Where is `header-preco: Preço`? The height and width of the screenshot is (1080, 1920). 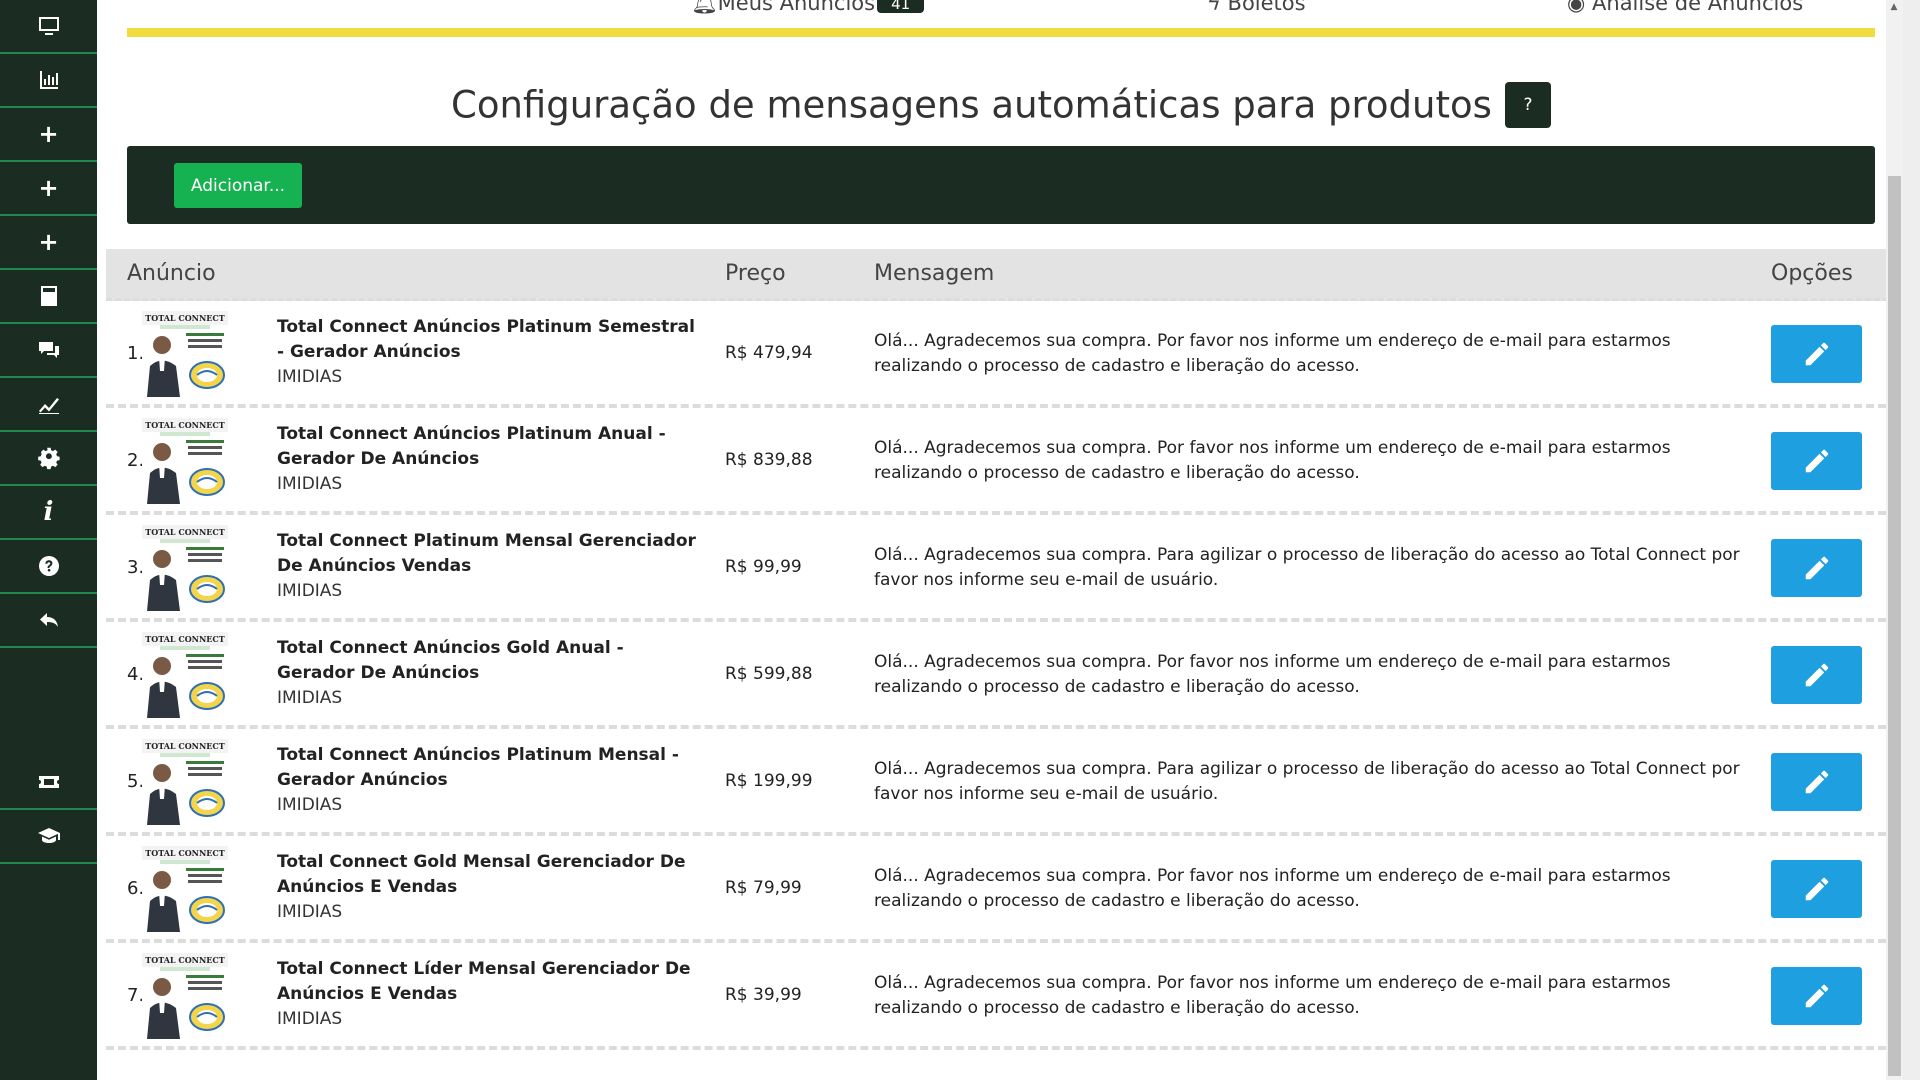
header-preco: Preço is located at coordinates (755, 273).